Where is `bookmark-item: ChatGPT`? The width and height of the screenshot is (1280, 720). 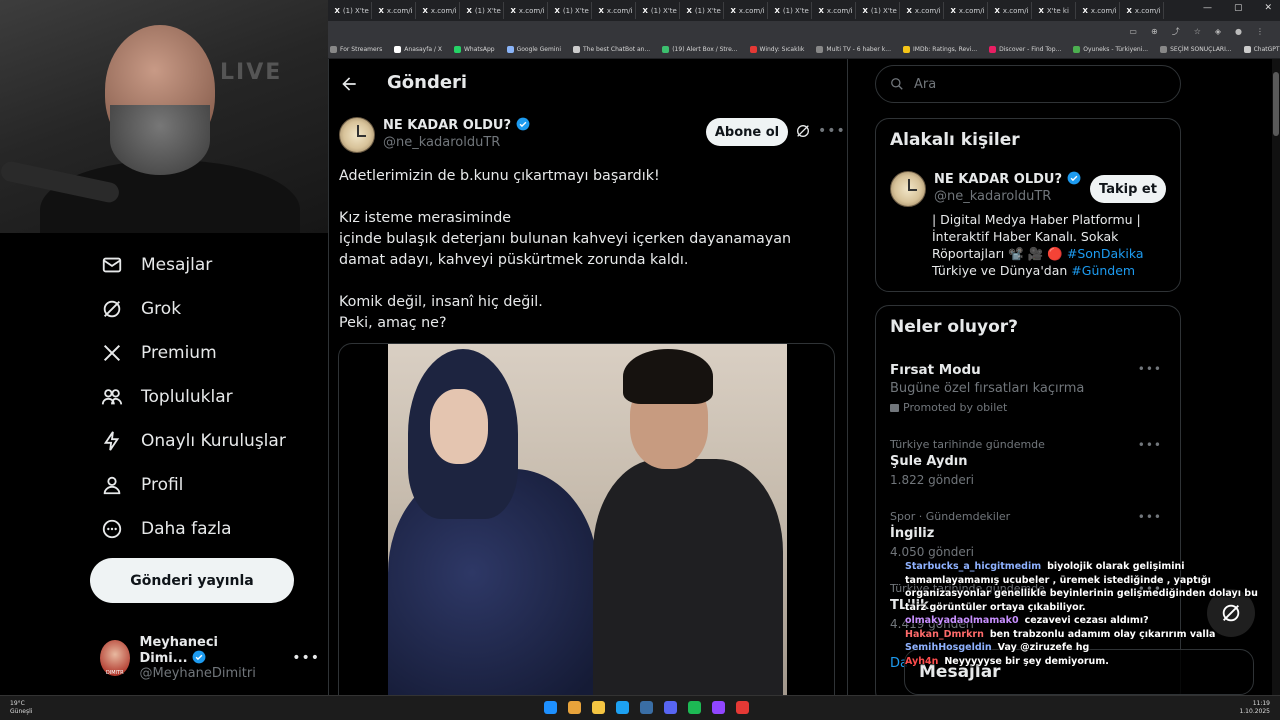 bookmark-item: ChatGPT is located at coordinates (1261, 49).